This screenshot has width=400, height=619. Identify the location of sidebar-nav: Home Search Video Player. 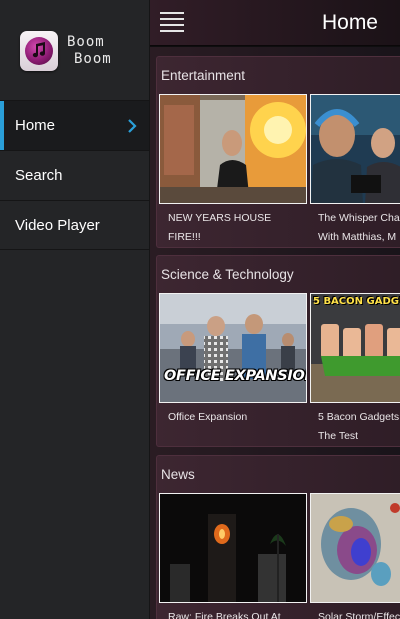
(74, 175).